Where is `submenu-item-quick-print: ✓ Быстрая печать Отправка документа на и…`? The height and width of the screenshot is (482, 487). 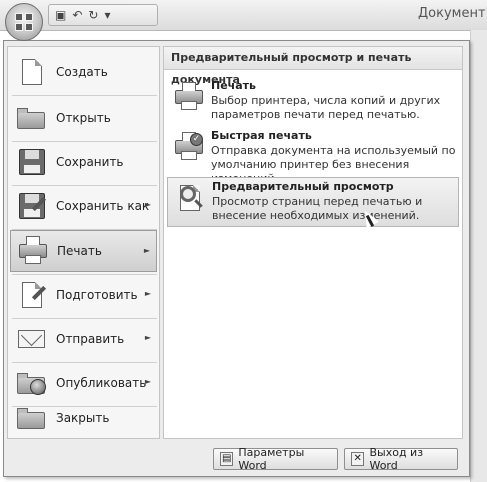
submenu-item-quick-print: ✓ Быстрая печать Отправка документа на и… is located at coordinates (313, 156).